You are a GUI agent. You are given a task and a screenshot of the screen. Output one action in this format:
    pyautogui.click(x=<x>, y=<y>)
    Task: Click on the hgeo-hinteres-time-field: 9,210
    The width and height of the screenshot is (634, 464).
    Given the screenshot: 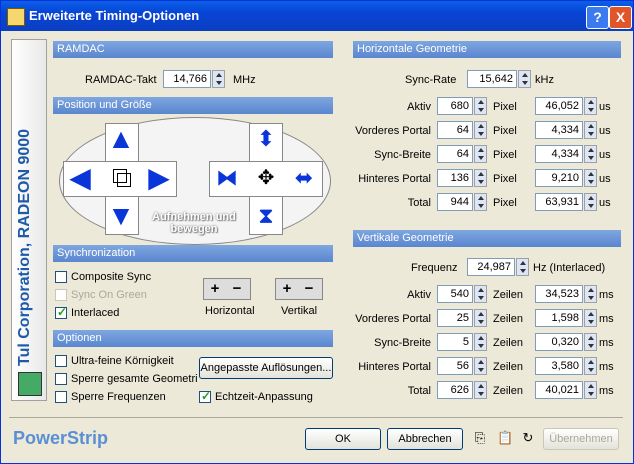 What is the action you would take?
    pyautogui.click(x=559, y=178)
    